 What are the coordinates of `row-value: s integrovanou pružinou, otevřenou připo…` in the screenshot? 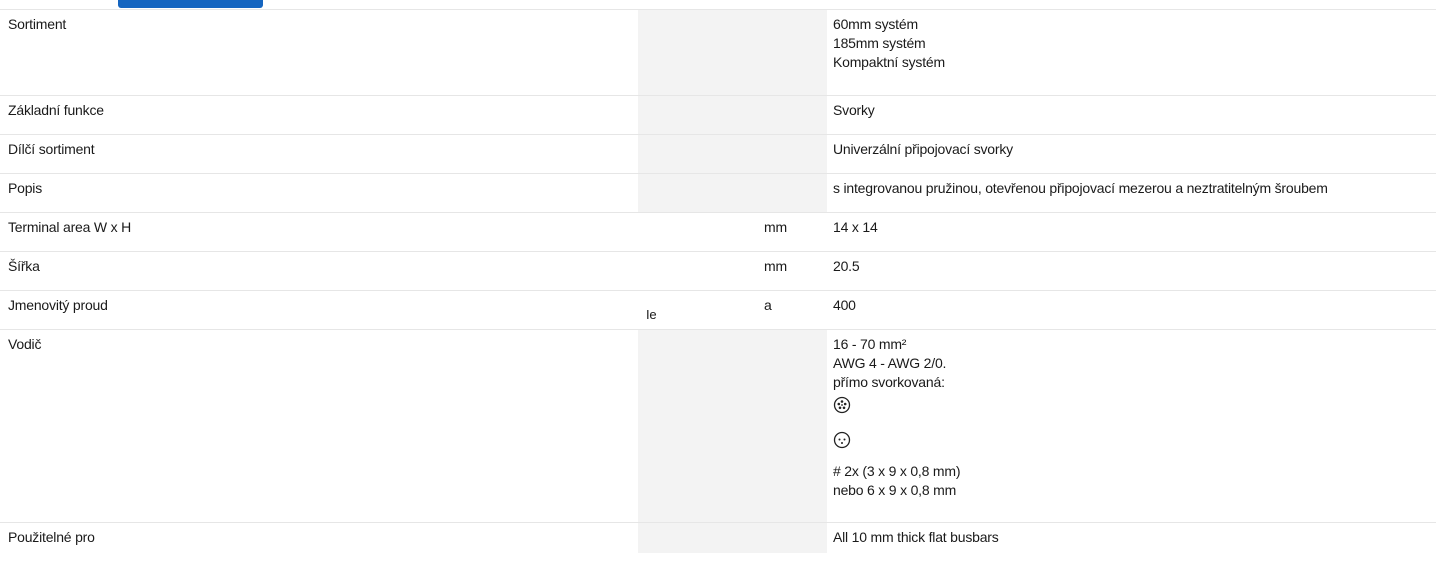 It's located at (1131, 193).